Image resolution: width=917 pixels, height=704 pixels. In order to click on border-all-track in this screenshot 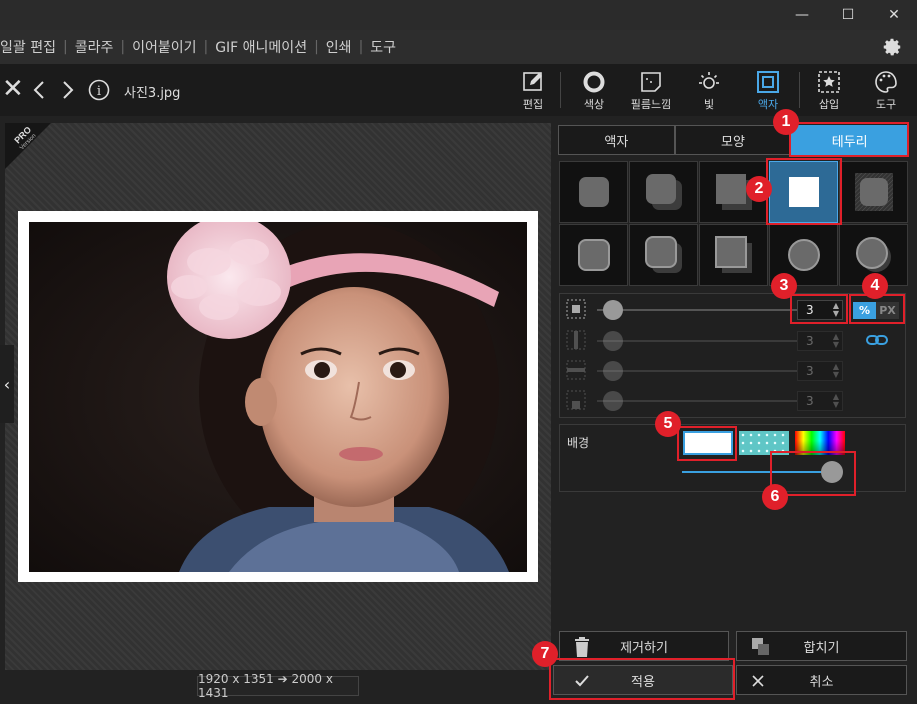, I will do `click(697, 310)`.